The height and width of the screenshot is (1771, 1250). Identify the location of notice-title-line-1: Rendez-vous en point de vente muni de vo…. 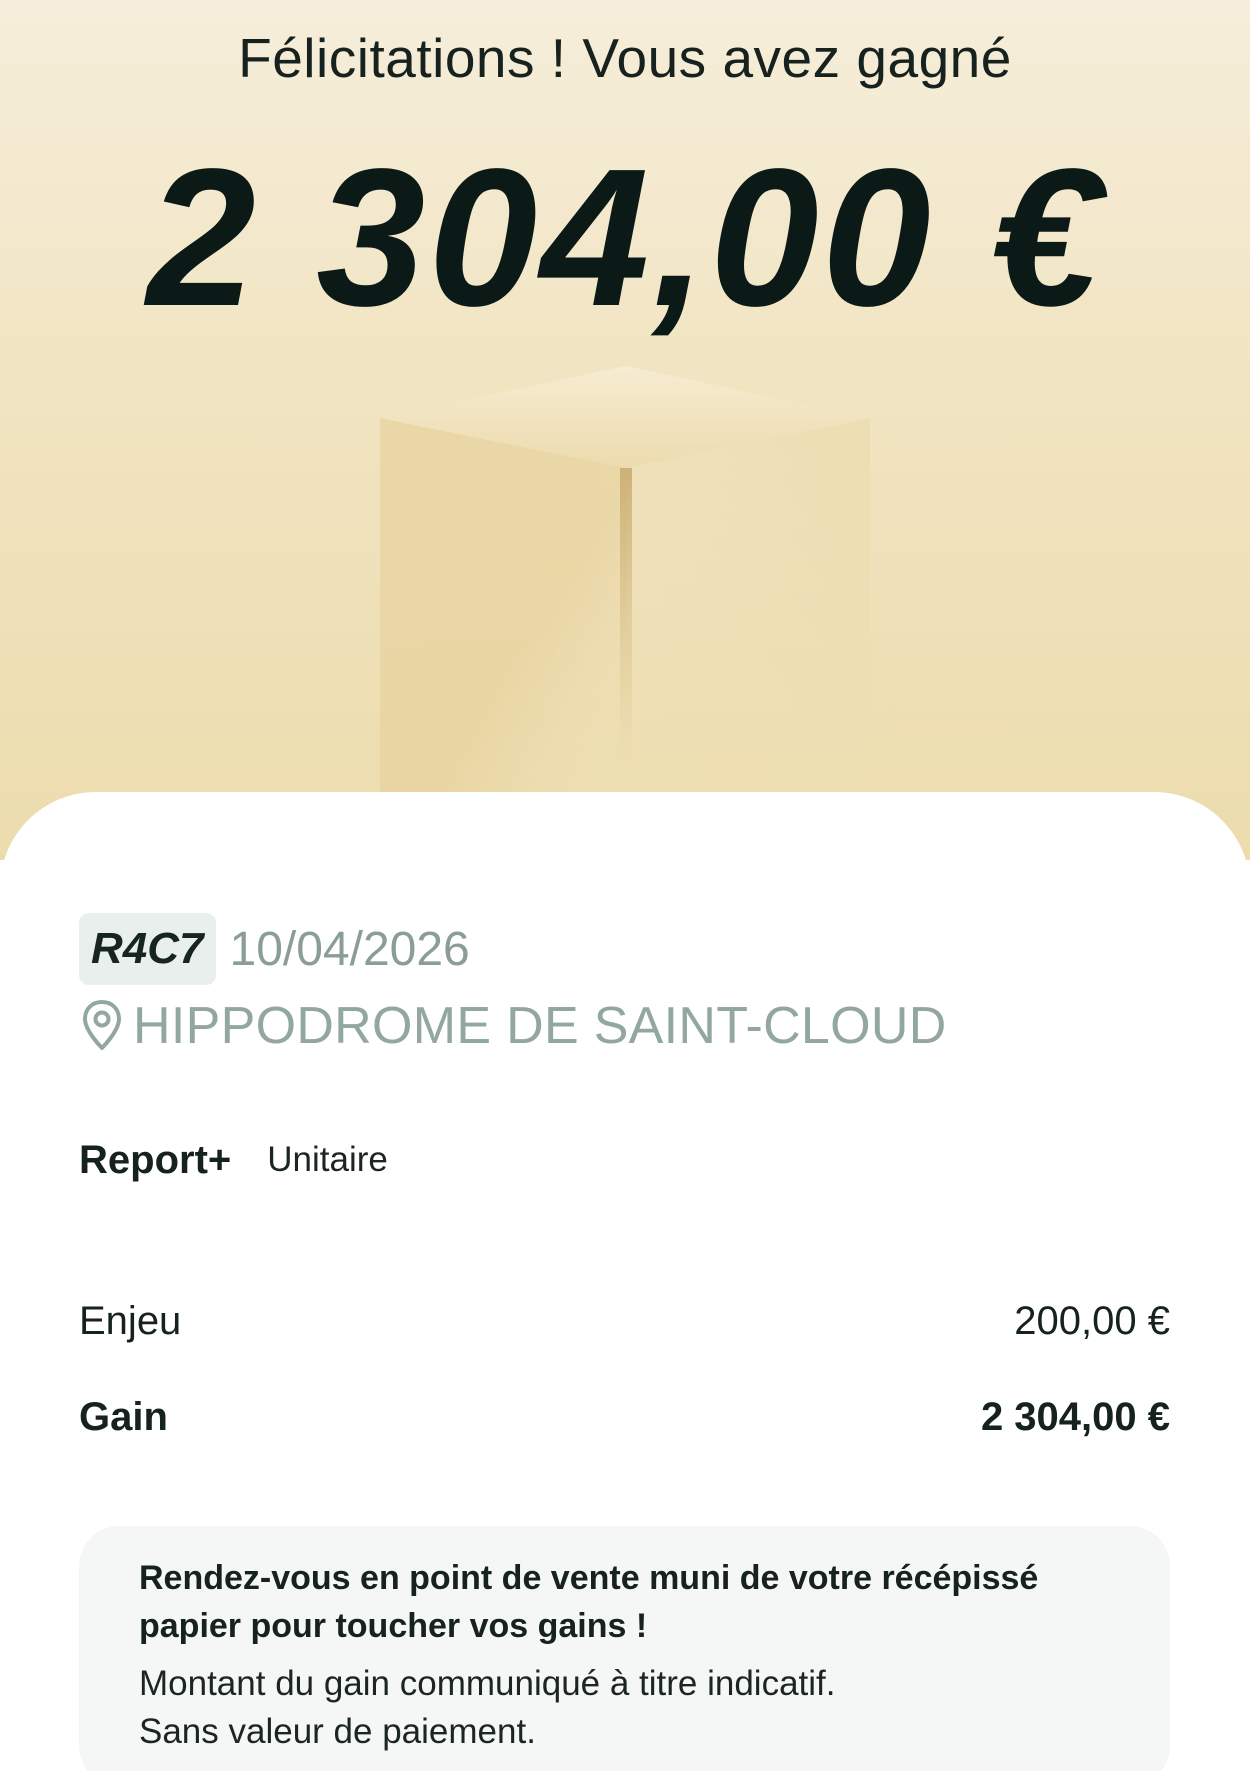
(589, 1578).